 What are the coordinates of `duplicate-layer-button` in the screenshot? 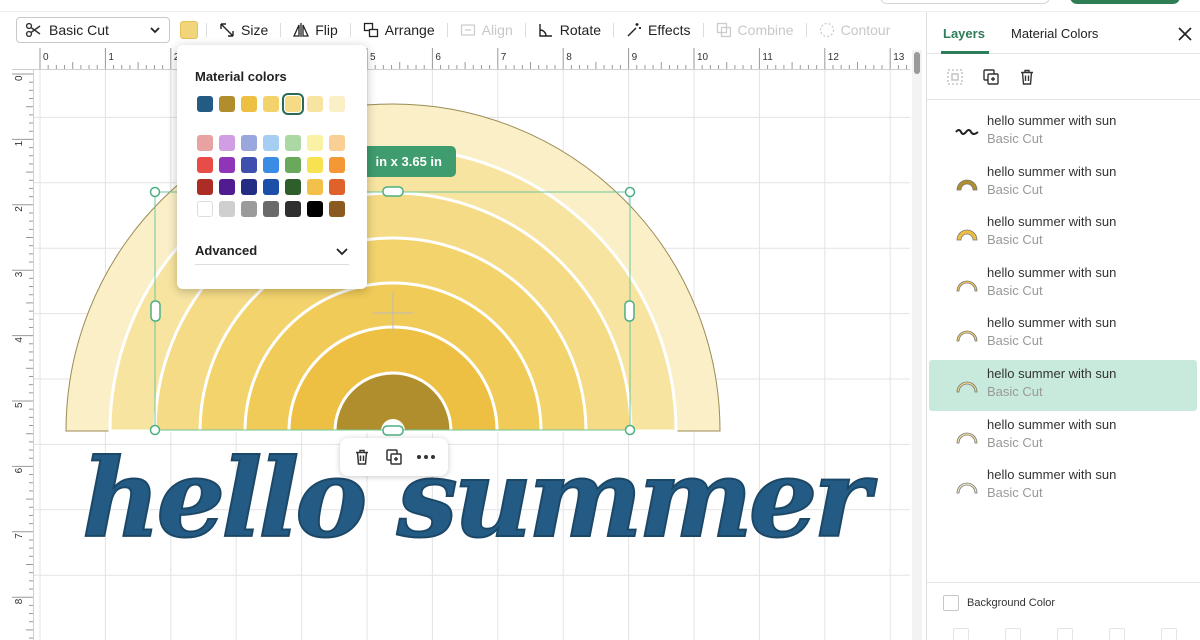 It's located at (991, 77).